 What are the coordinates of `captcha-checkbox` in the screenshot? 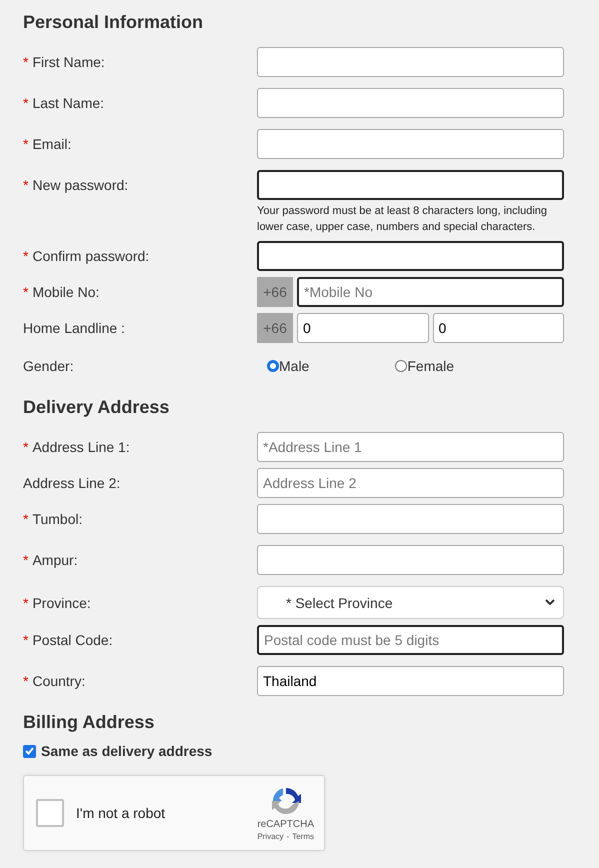 It's located at (50, 813).